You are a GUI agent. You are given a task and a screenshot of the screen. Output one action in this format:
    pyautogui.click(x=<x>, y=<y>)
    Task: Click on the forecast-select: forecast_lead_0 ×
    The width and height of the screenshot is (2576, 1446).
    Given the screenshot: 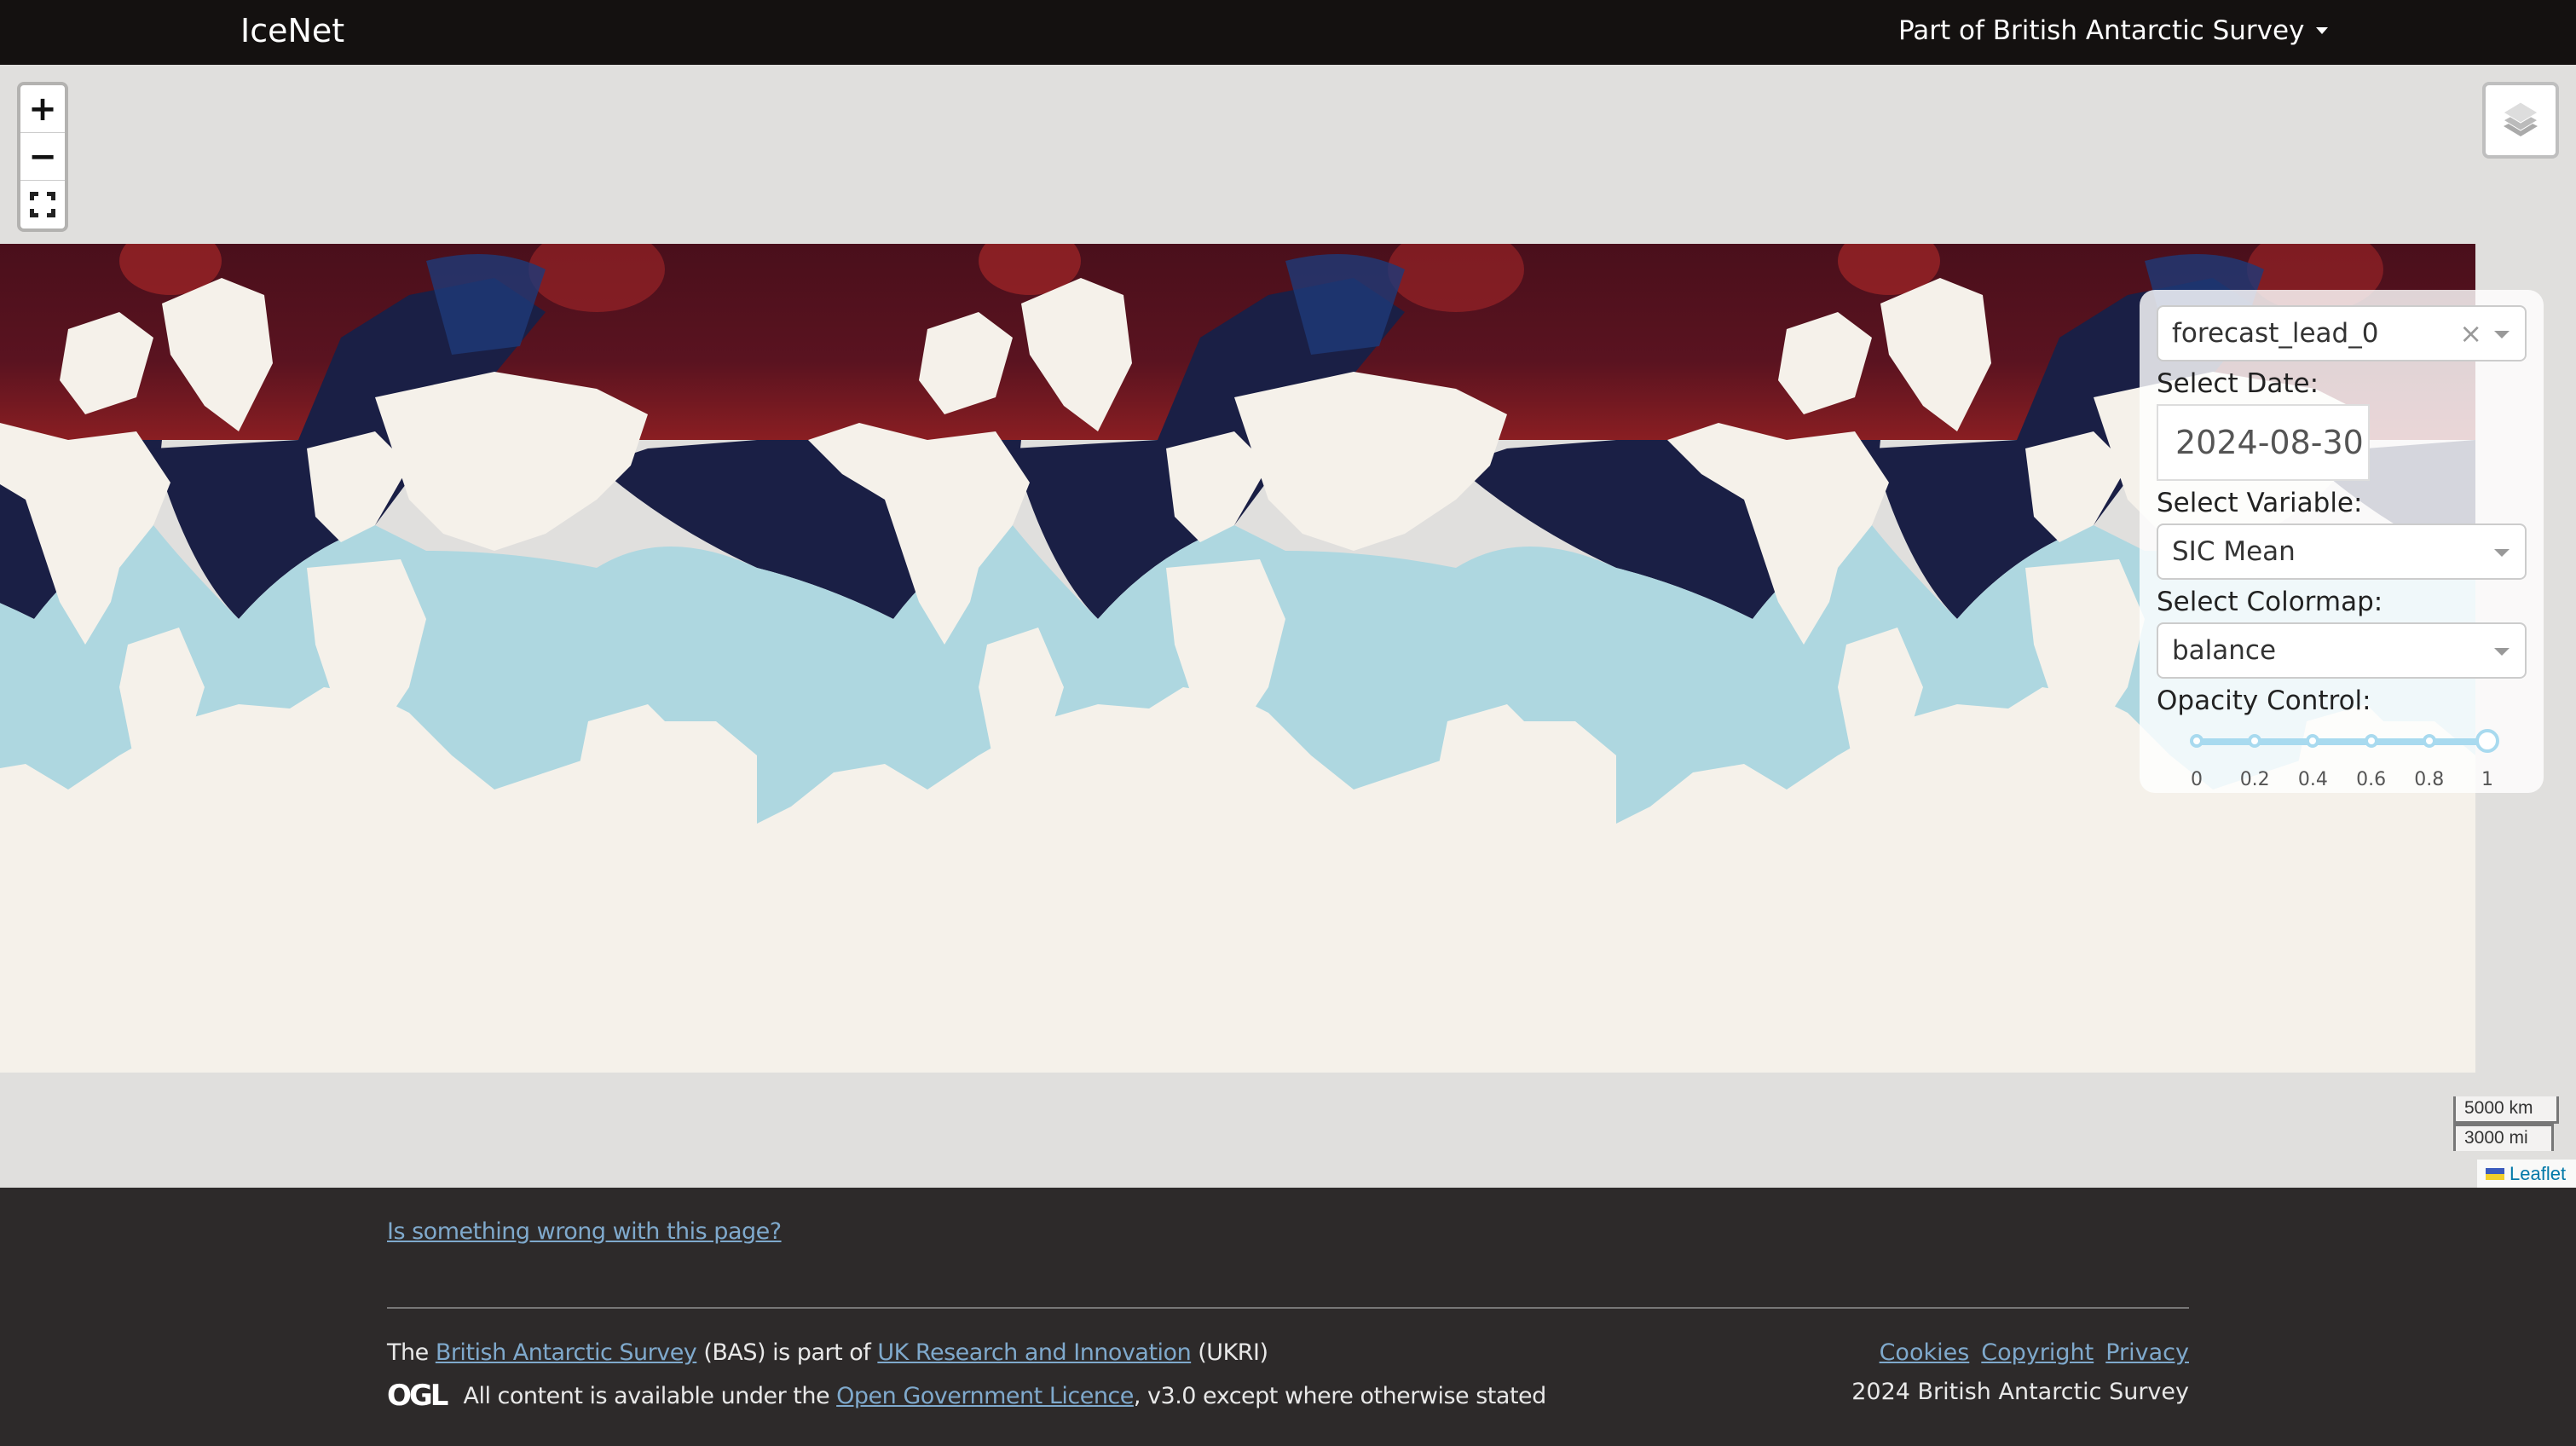 What is the action you would take?
    pyautogui.click(x=2342, y=333)
    